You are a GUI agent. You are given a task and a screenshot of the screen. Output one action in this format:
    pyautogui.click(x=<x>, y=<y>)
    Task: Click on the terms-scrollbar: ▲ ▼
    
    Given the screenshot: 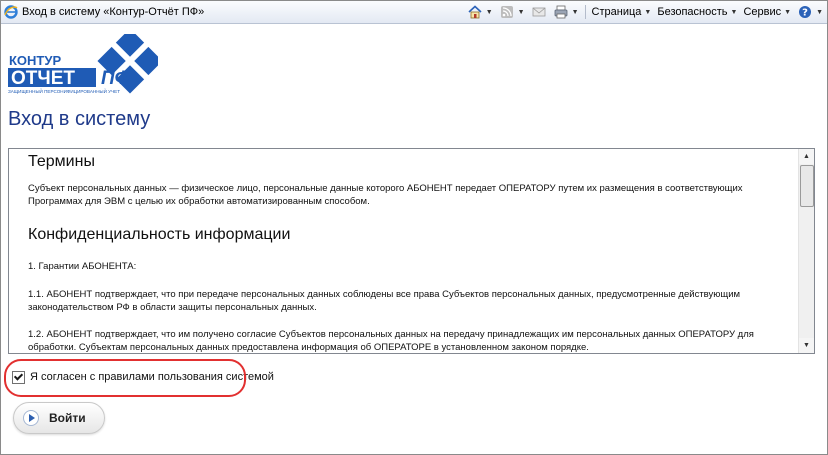 What is the action you would take?
    pyautogui.click(x=806, y=251)
    